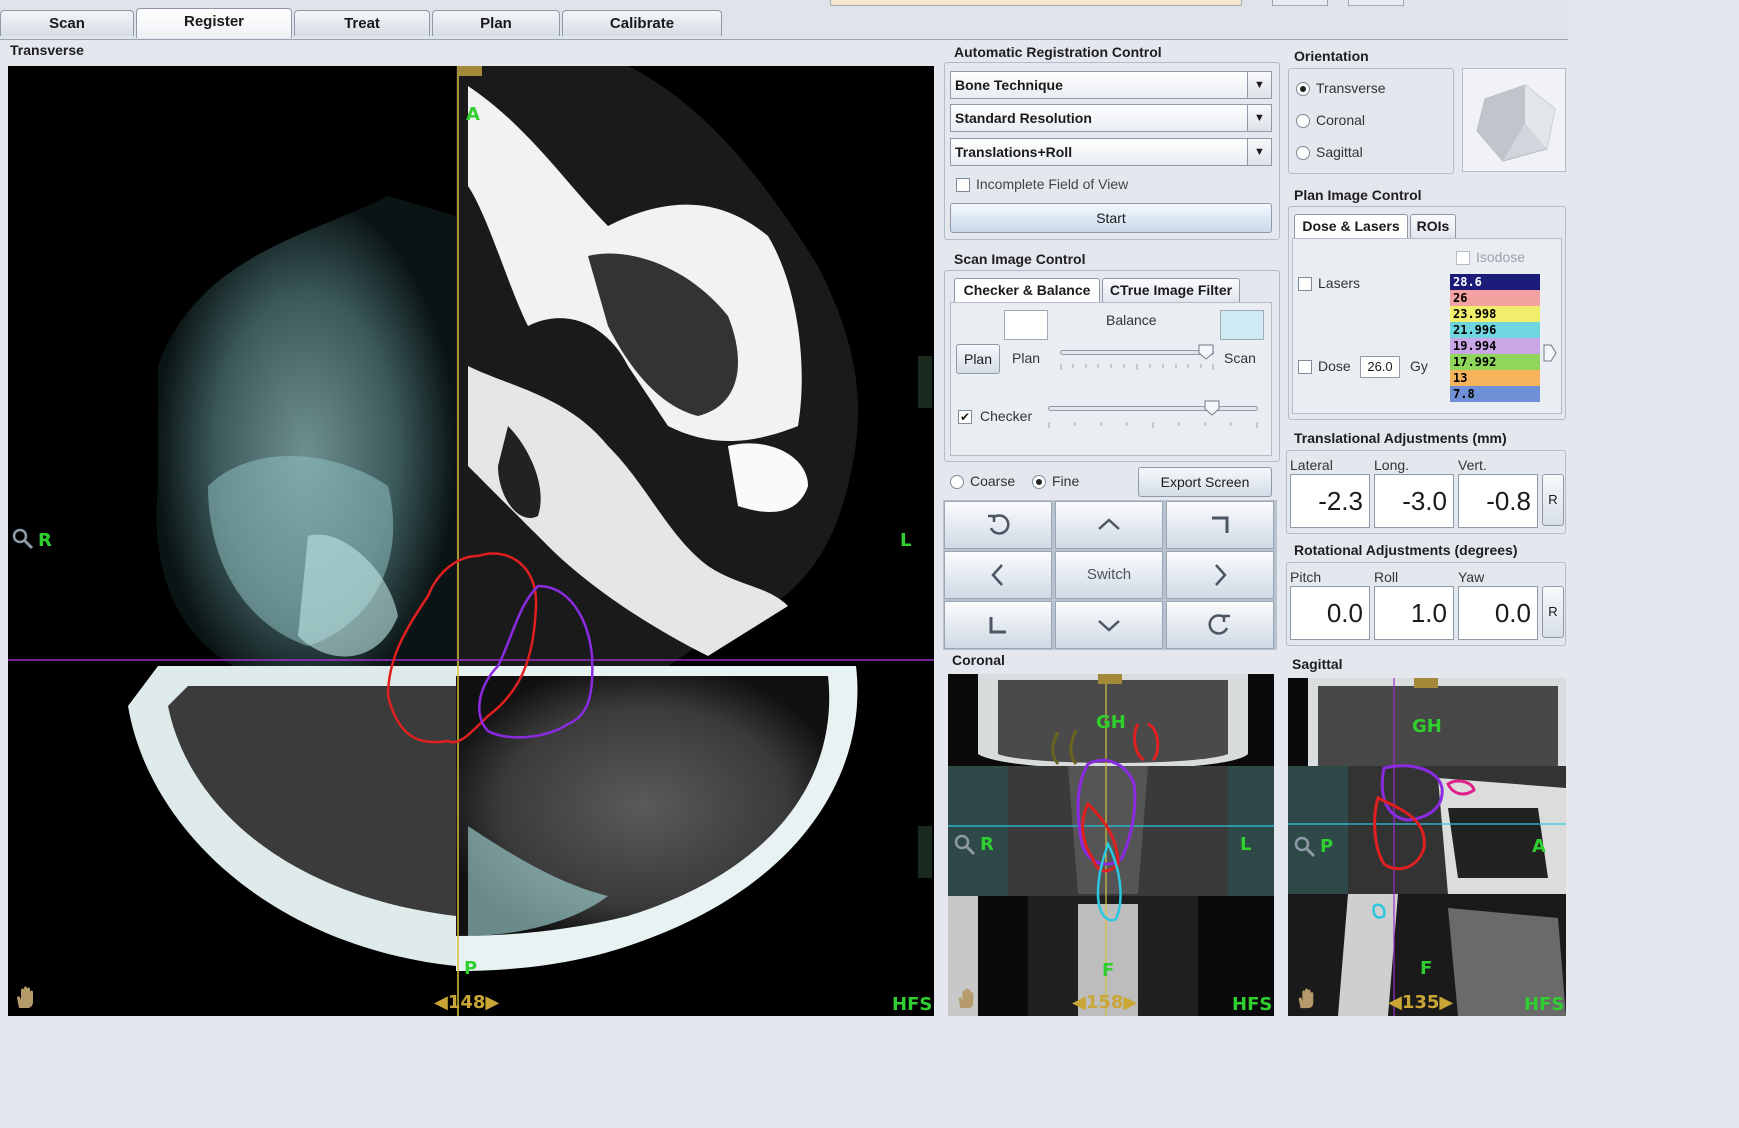 The image size is (1739, 1128). What do you see at coordinates (1406, 550) in the screenshot?
I see `rotational-title: Rotational Adjustments (degrees)` at bounding box center [1406, 550].